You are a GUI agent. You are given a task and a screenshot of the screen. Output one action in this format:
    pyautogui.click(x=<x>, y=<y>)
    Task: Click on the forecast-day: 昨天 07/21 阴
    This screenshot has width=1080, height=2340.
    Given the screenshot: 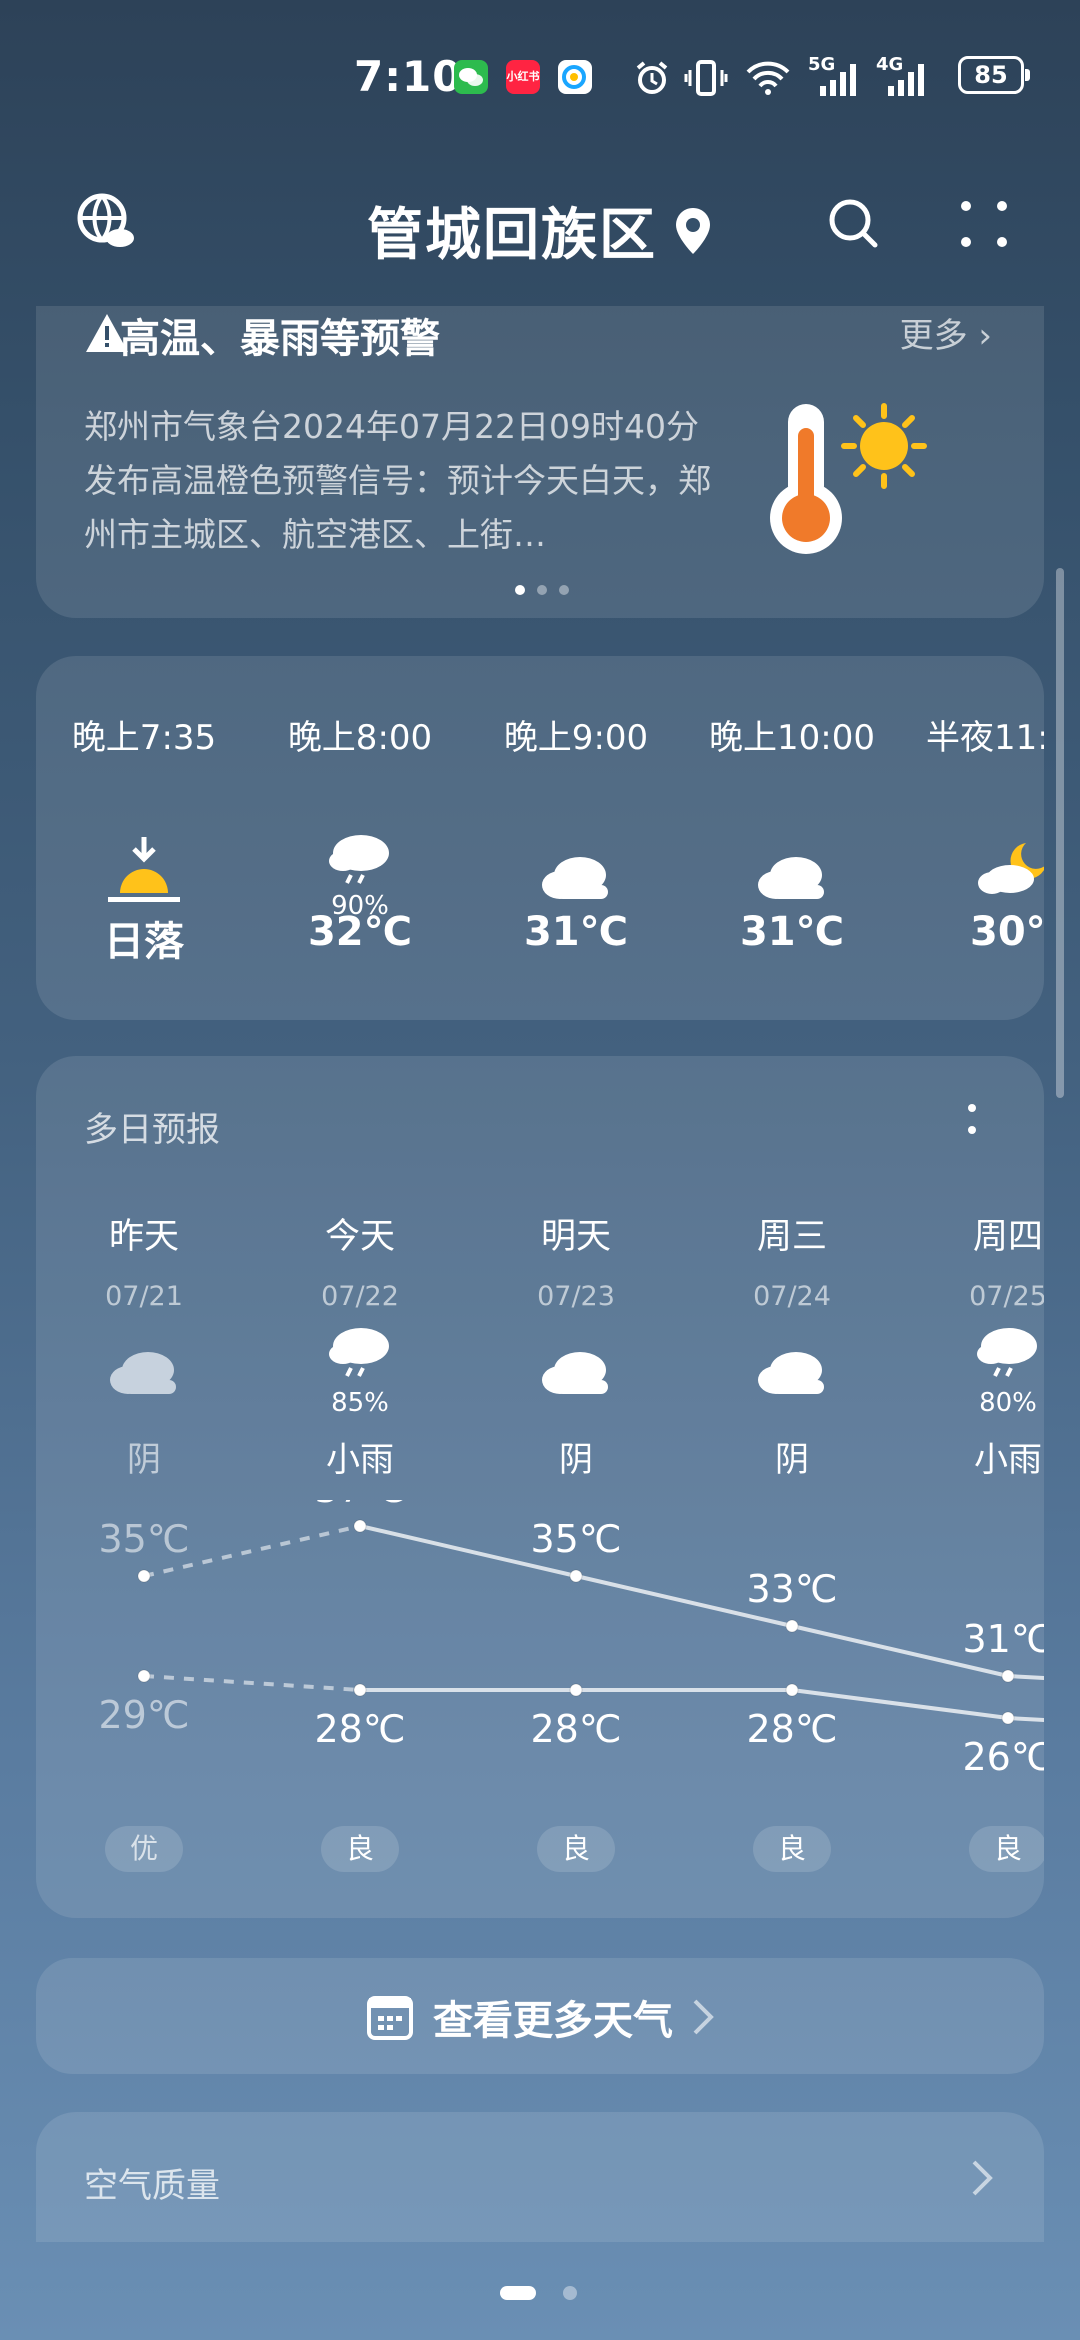 What is the action you would take?
    pyautogui.click(x=144, y=1344)
    